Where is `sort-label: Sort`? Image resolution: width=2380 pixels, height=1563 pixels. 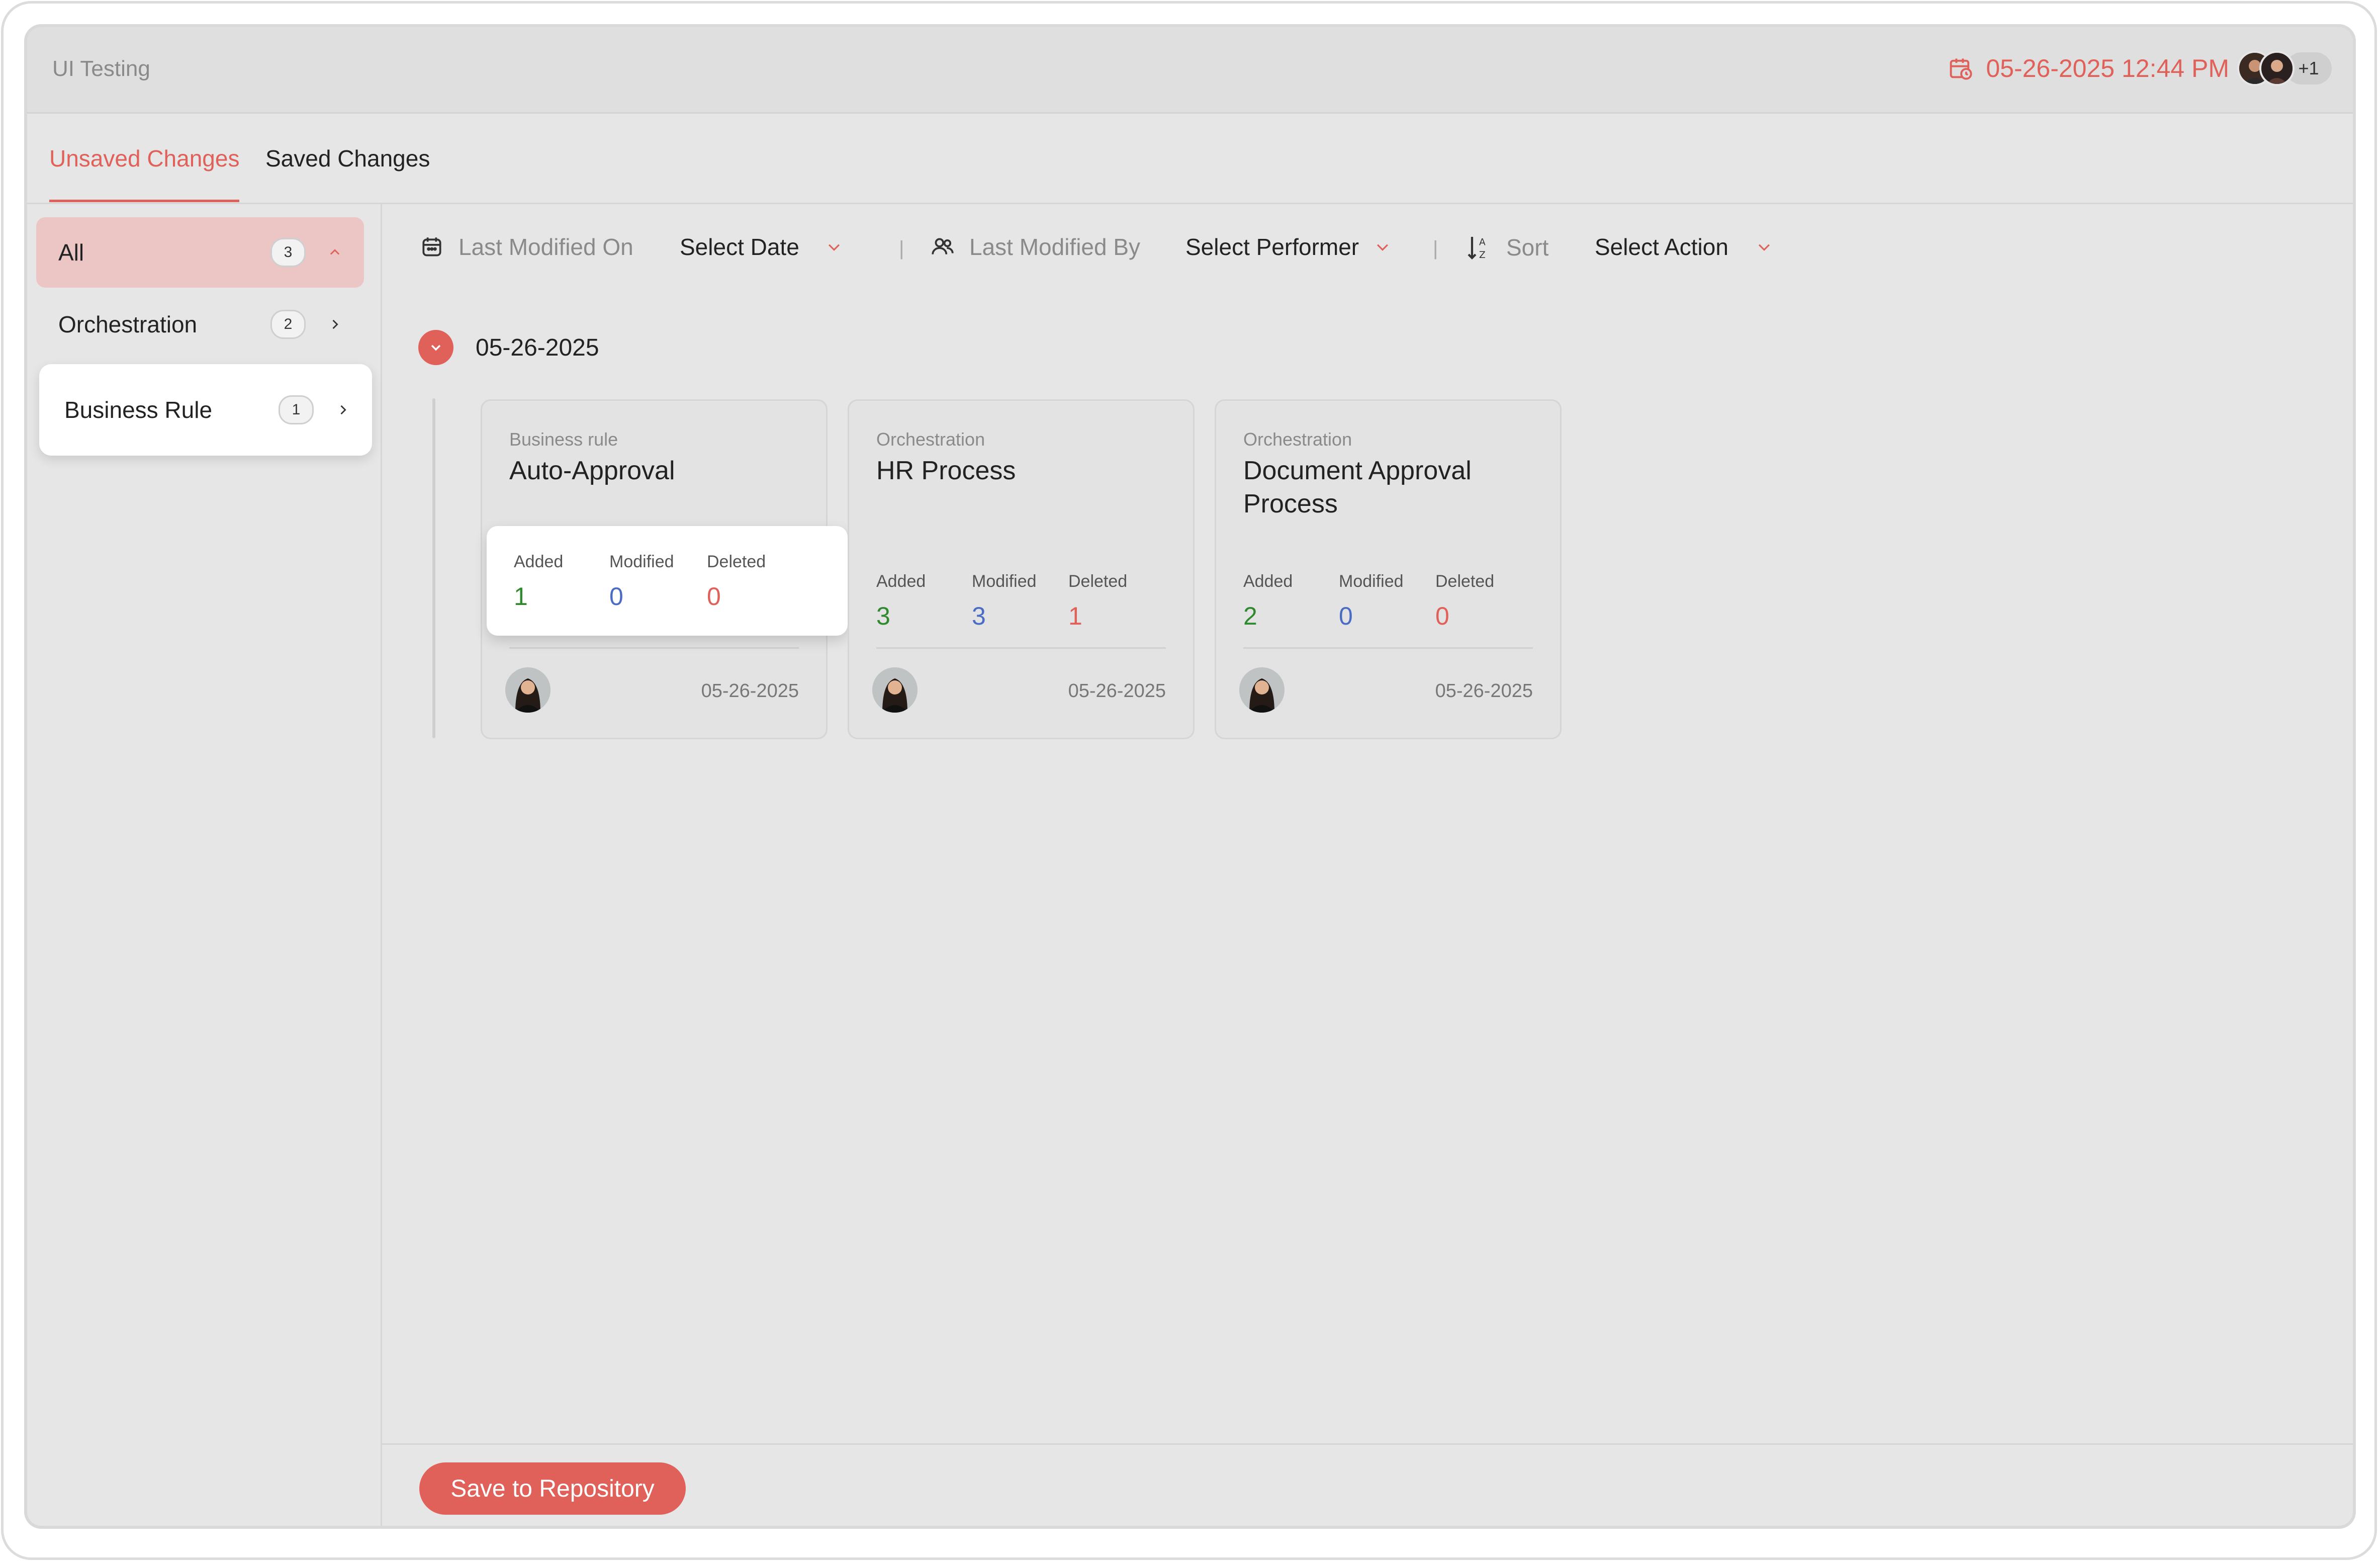 sort-label: Sort is located at coordinates (1527, 247).